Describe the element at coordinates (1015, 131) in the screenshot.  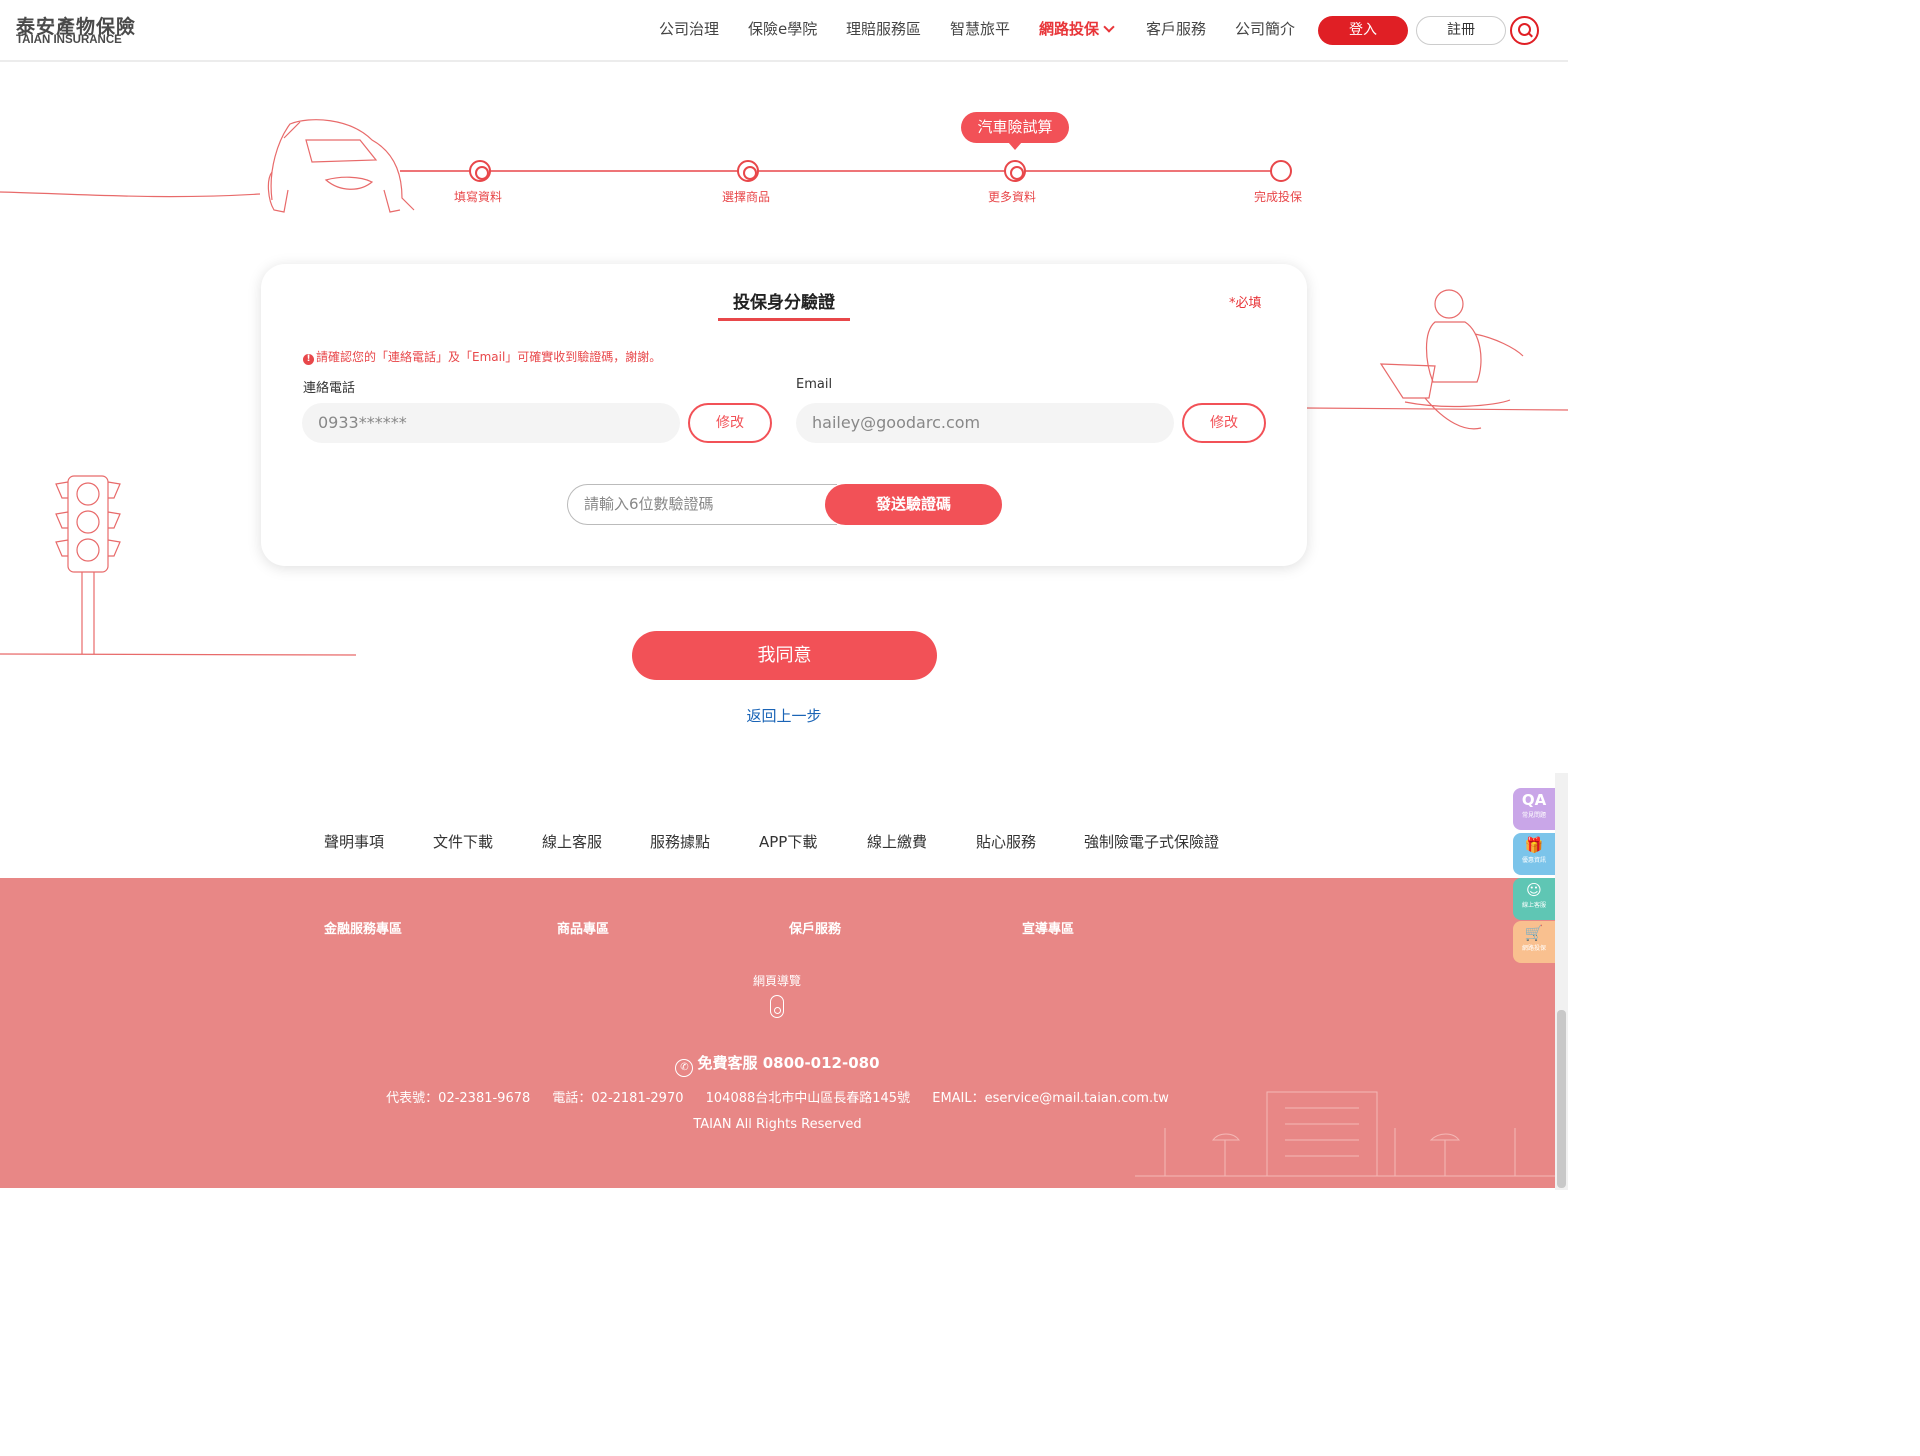
I see `step-tooltip: 汽車險試算` at that location.